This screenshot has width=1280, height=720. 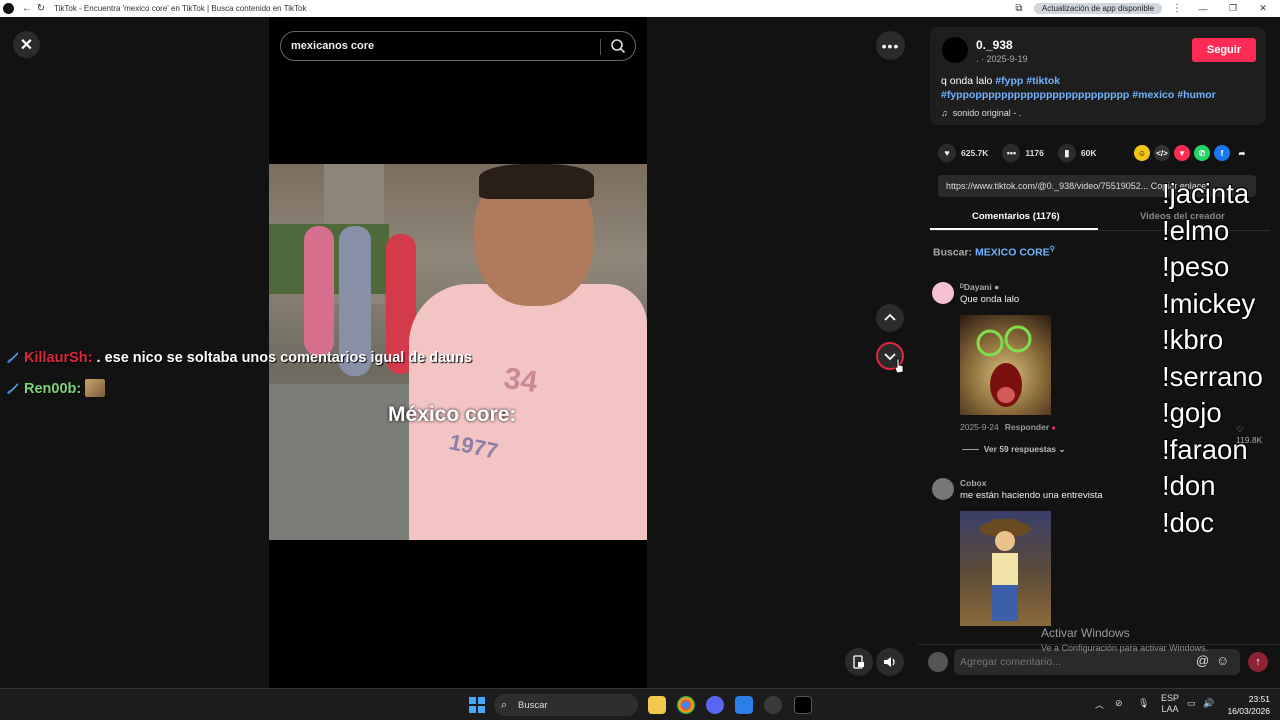 What do you see at coordinates (1009, 81) in the screenshot?
I see `hashtag-link: #fypp` at bounding box center [1009, 81].